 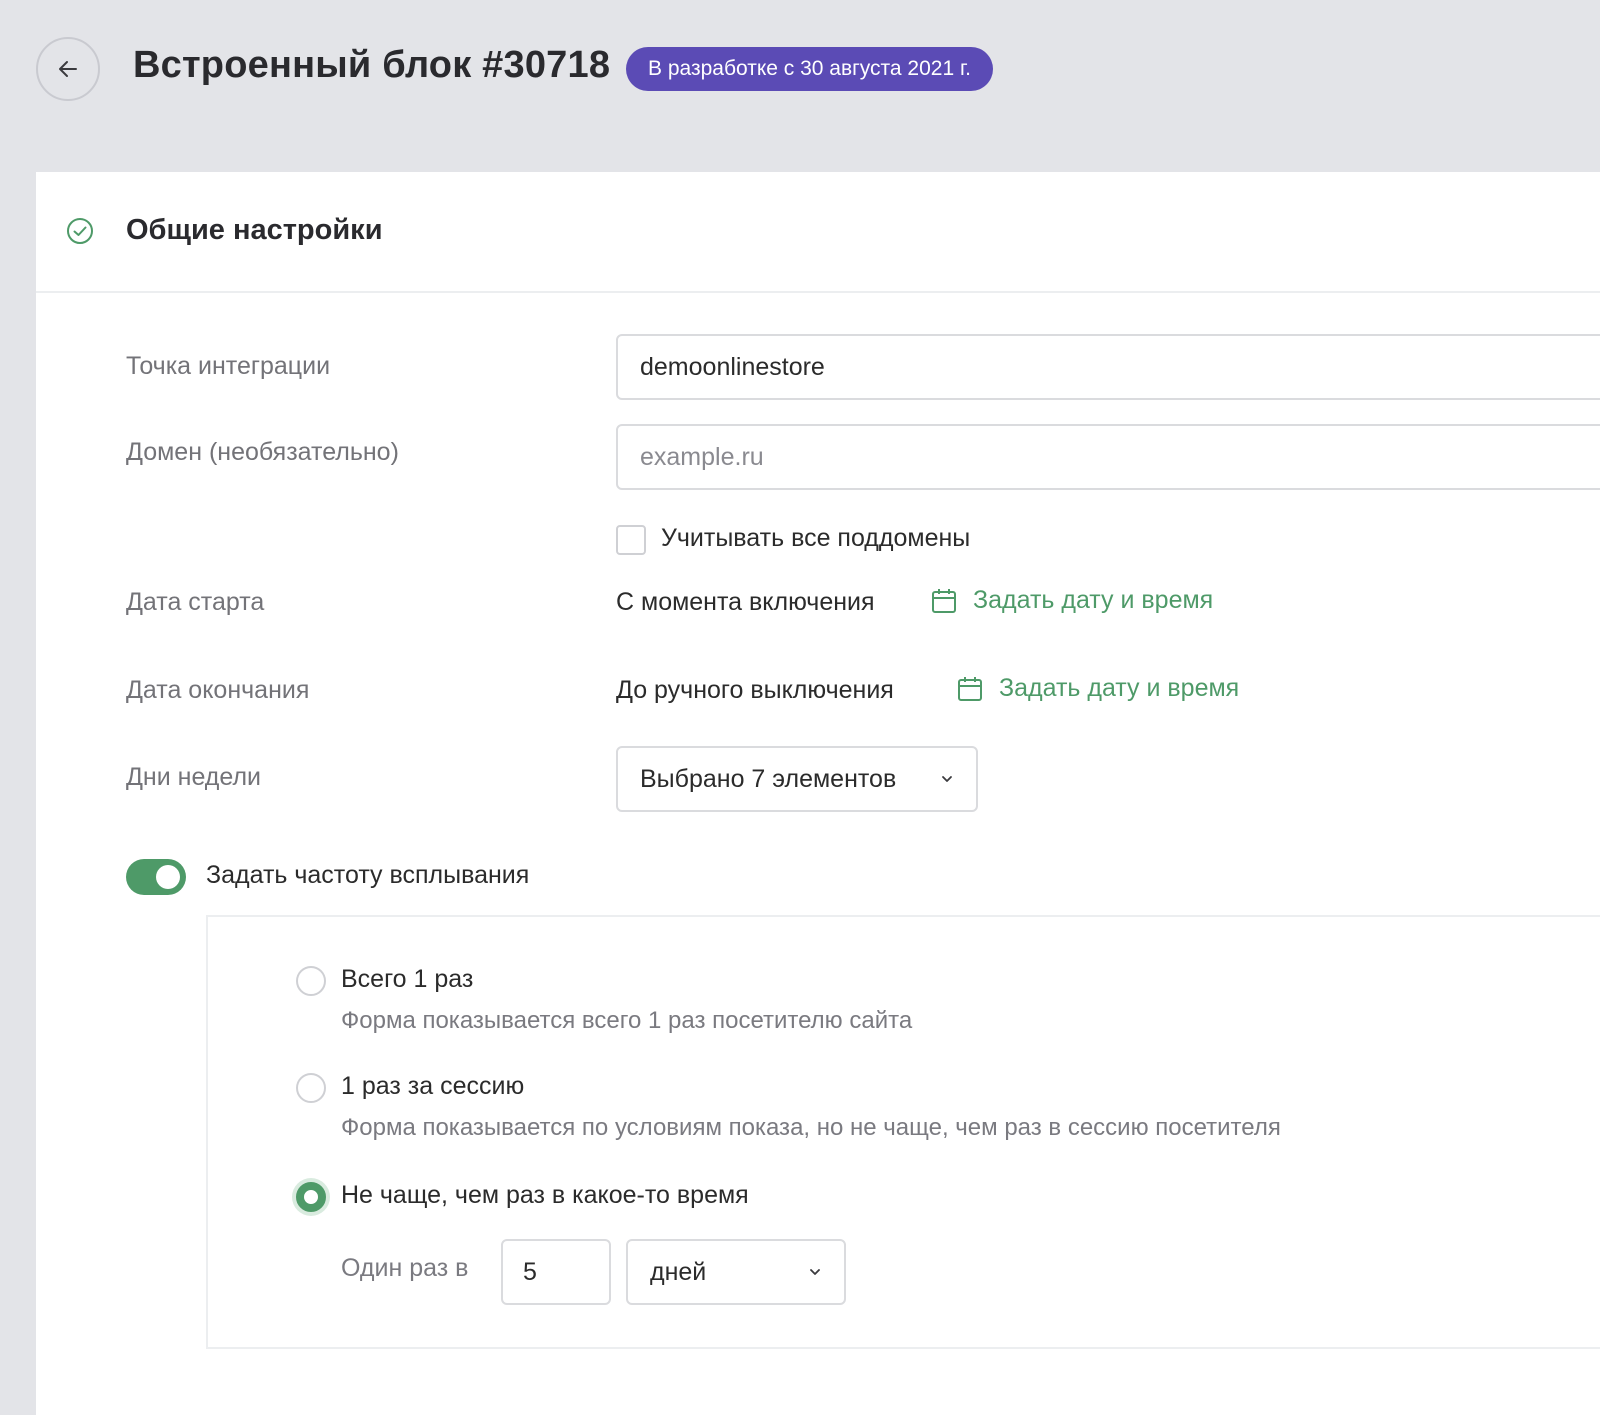 I want to click on integration-point-label: Точка интеграции, so click(x=228, y=366).